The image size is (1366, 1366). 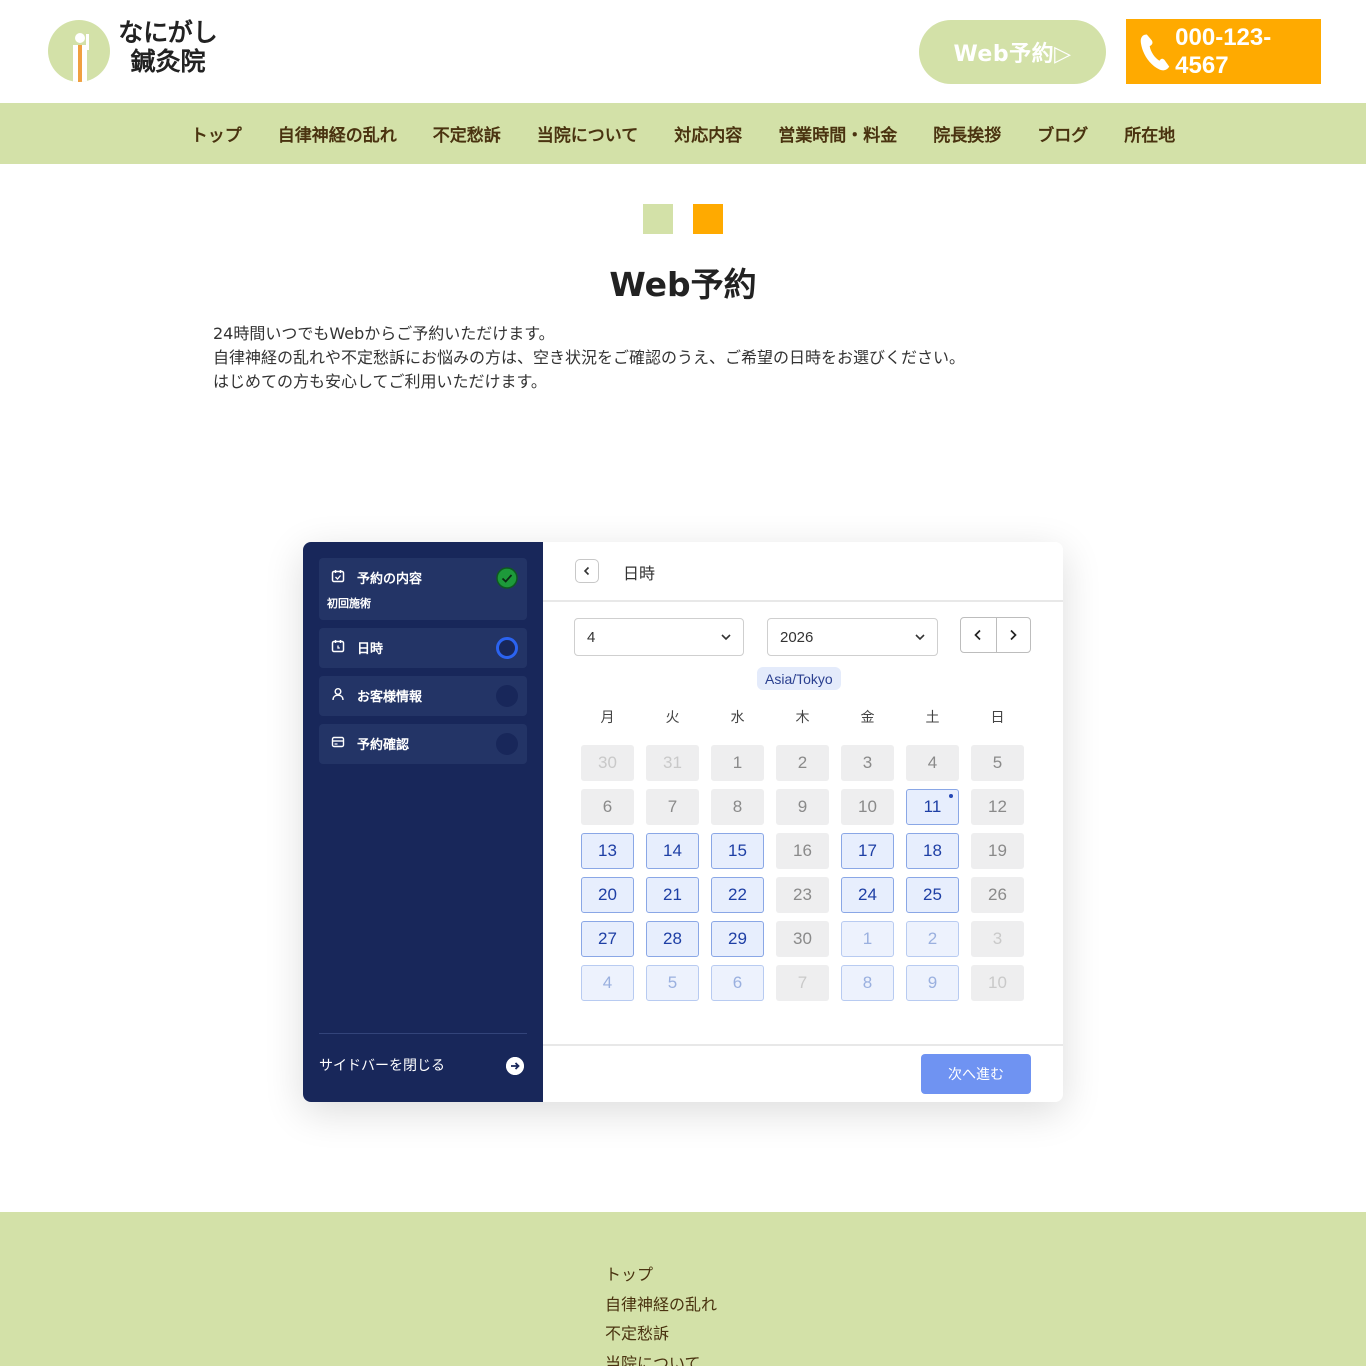 I want to click on step-sublabel: 初回施術, so click(x=349, y=603).